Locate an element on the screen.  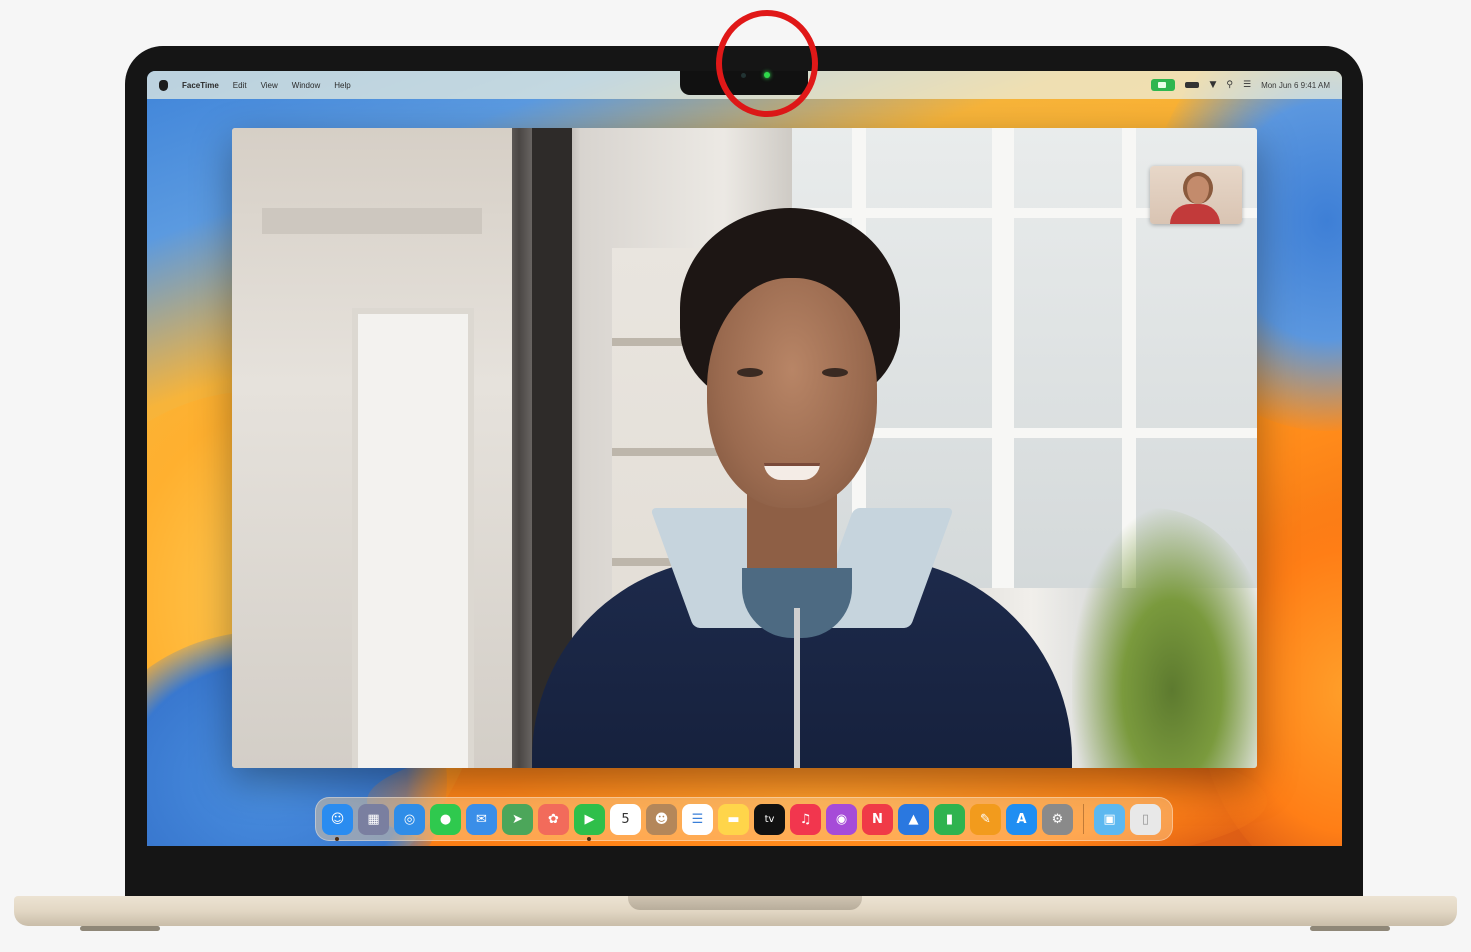
trash-glyph: ▯ is located at coordinates (1145, 819).